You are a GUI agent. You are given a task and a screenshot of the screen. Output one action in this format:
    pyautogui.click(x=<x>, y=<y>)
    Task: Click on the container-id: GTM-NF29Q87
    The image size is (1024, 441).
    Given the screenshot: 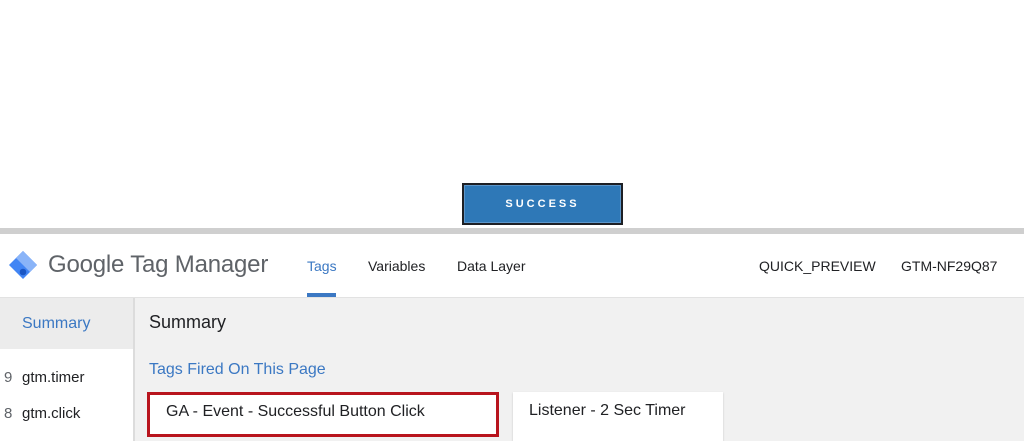 What is the action you would take?
    pyautogui.click(x=949, y=266)
    